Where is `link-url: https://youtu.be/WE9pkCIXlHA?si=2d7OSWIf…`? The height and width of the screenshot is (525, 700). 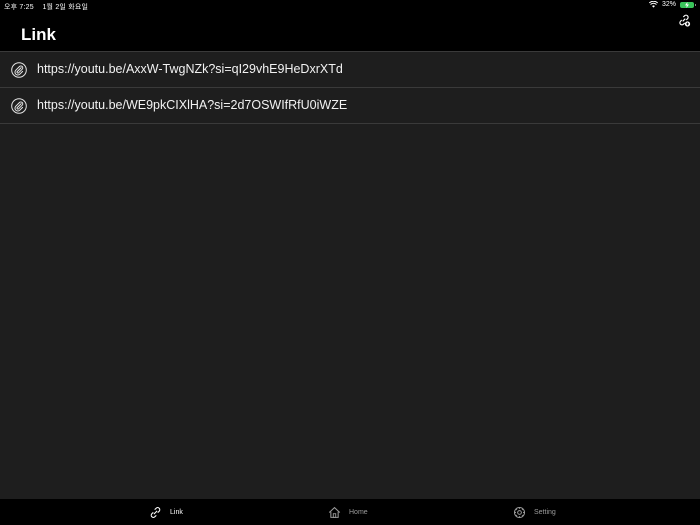
link-url: https://youtu.be/WE9pkCIXlHA?si=2d7OSWIf… is located at coordinates (192, 105).